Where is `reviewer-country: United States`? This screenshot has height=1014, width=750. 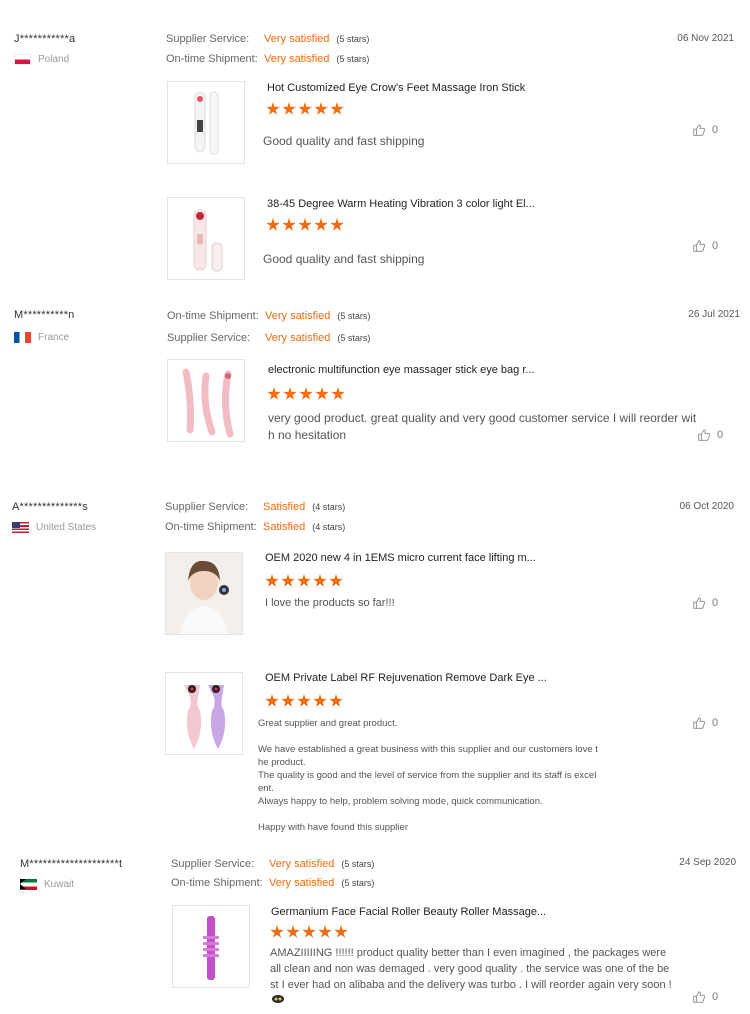
reviewer-country: United States is located at coordinates (54, 527).